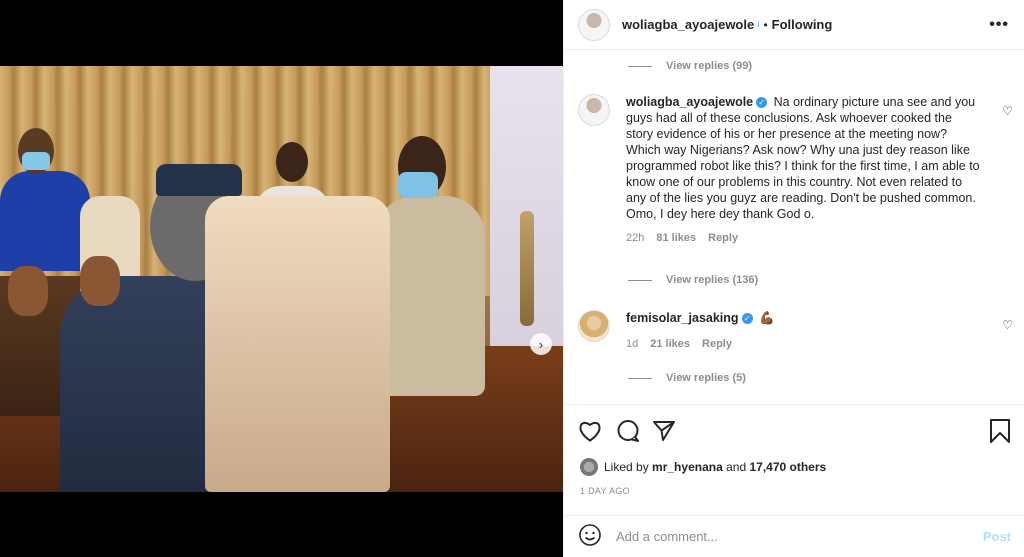  I want to click on liked-by-prefix: Liked by, so click(626, 467).